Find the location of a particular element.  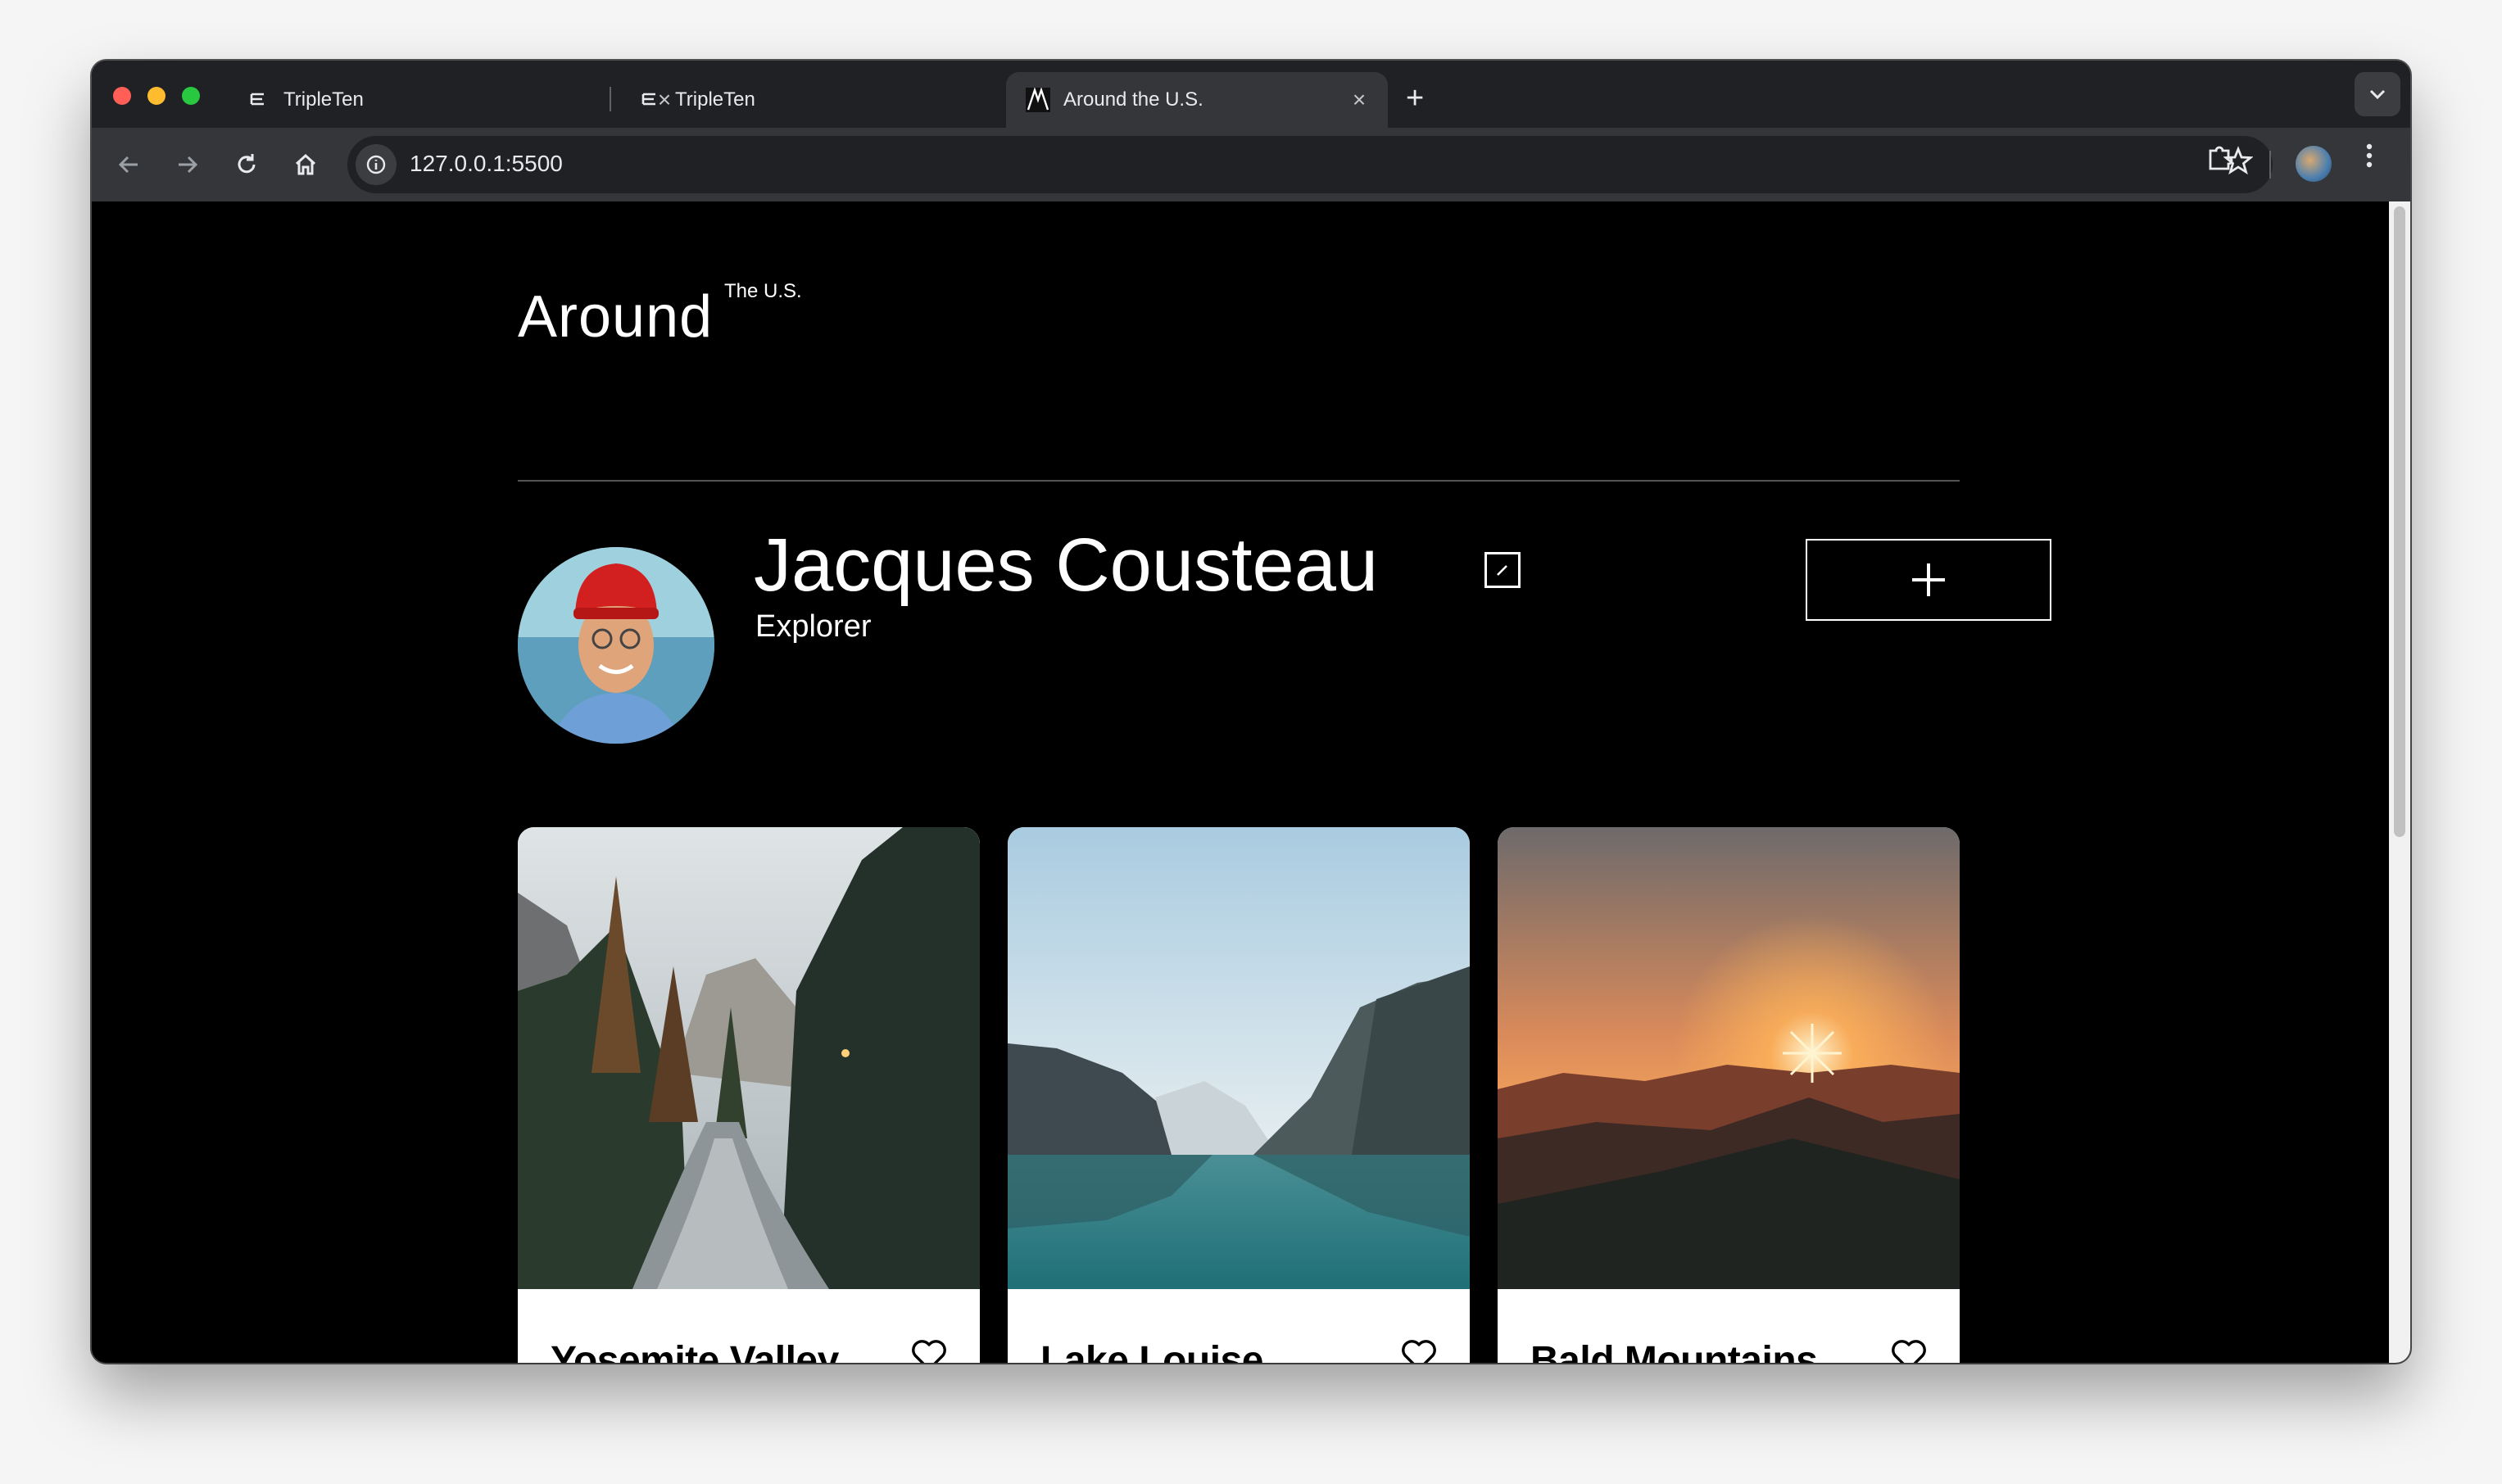

tab-title: Around the U.S. is located at coordinates (1133, 99).